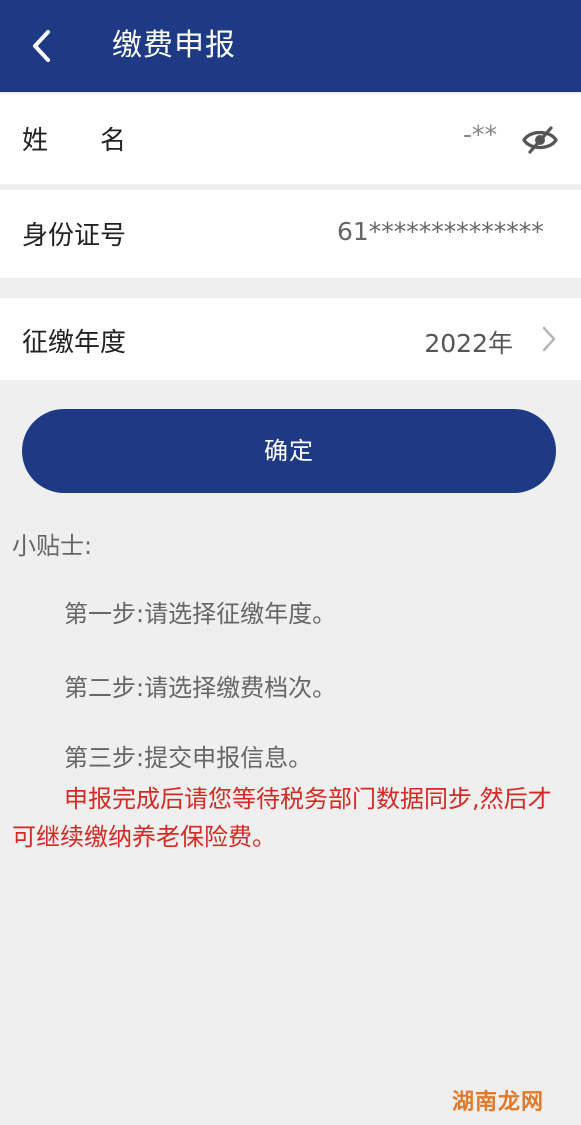 This screenshot has width=581, height=1125. Describe the element at coordinates (174, 45) in the screenshot. I see `page-title: 缴费申报` at that location.